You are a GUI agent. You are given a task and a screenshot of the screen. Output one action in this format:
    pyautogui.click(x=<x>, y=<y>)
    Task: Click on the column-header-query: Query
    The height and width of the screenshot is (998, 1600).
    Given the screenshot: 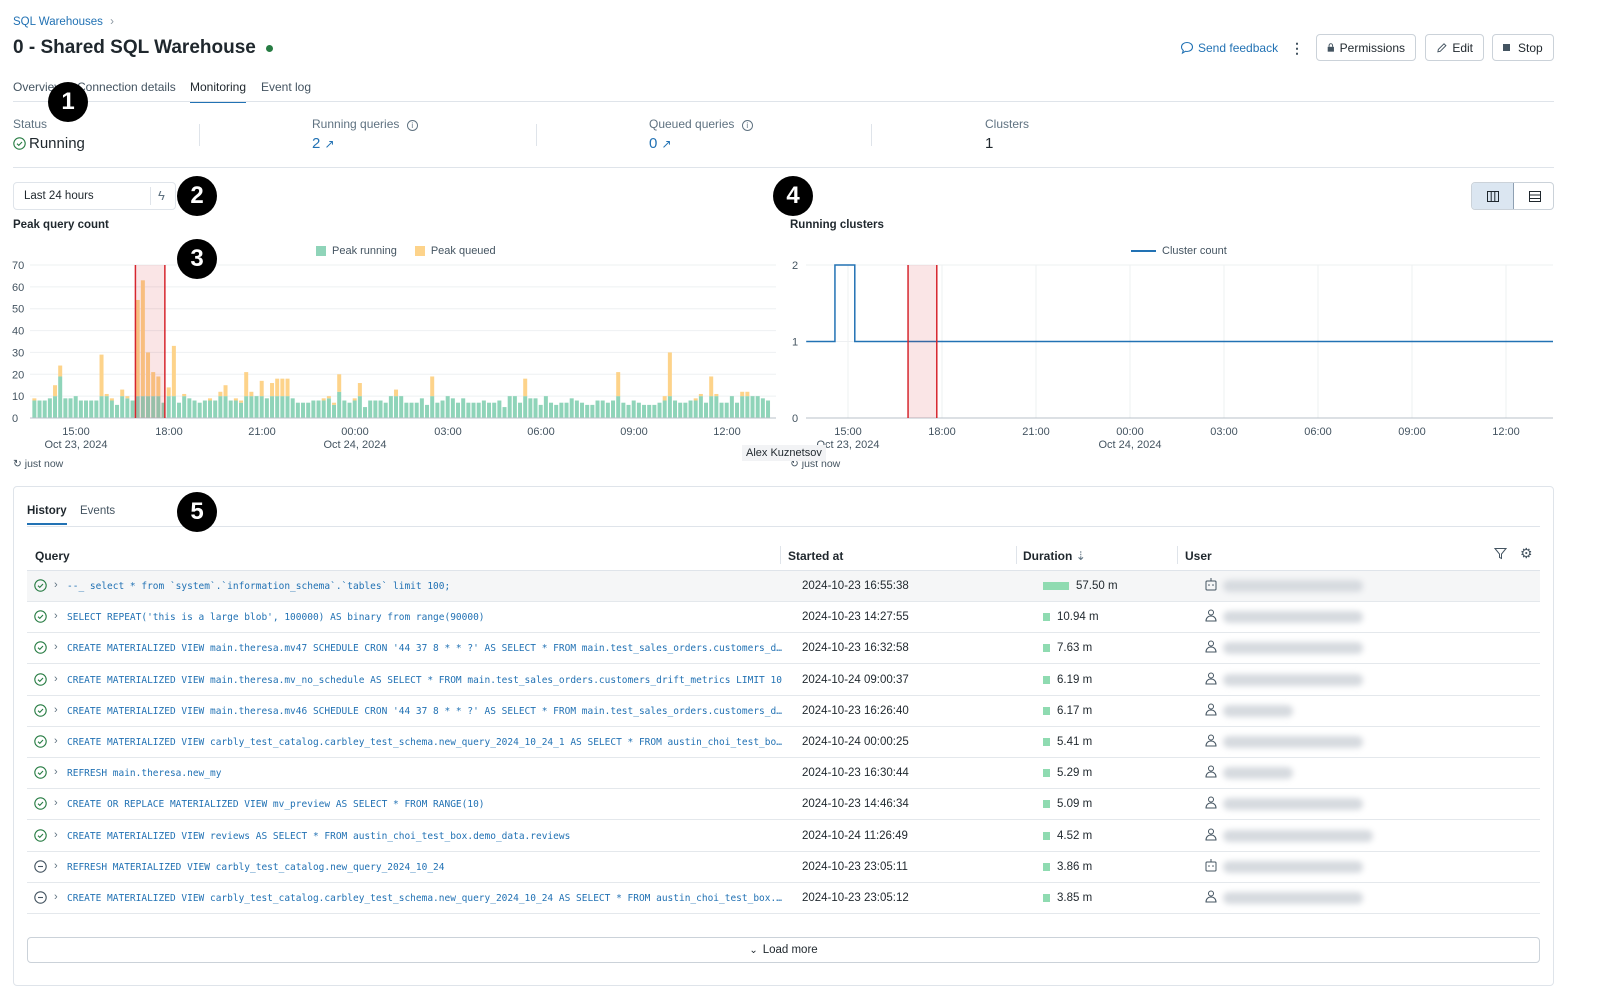 What is the action you would take?
    pyautogui.click(x=52, y=556)
    